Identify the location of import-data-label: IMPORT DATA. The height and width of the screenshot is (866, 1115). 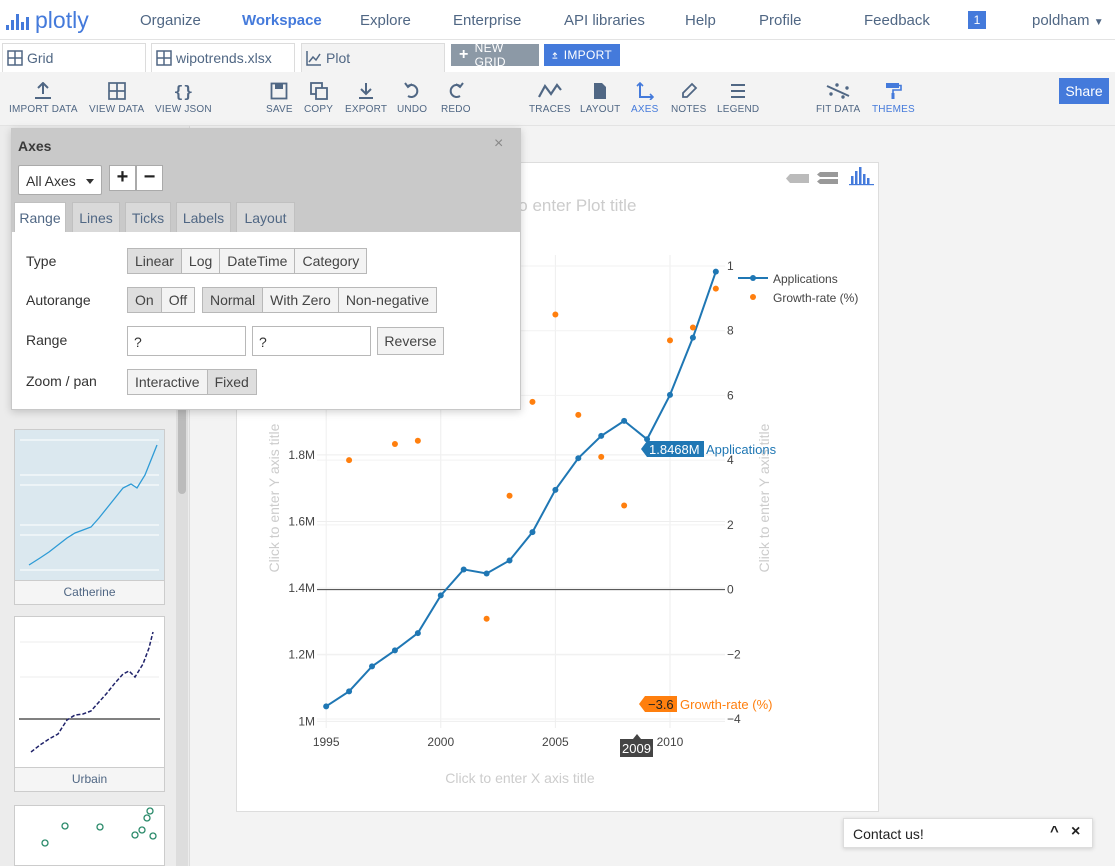
(43, 109).